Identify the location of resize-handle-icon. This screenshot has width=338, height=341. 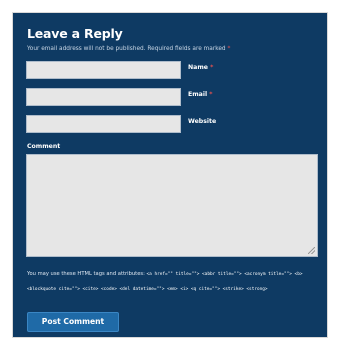
(311, 250).